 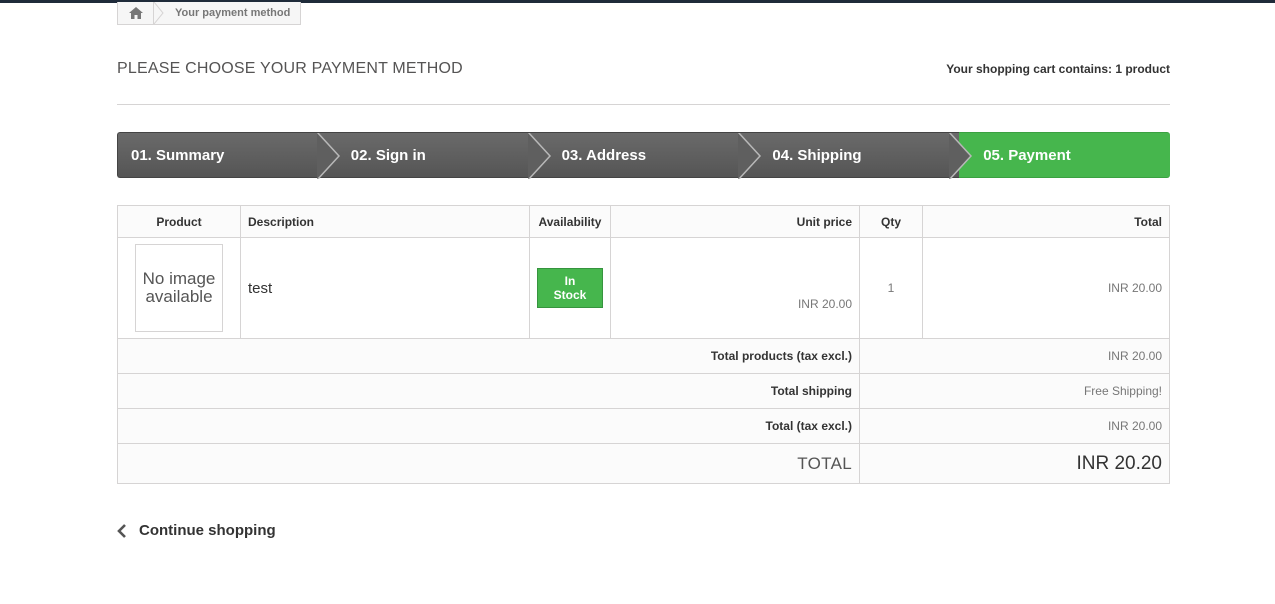 What do you see at coordinates (891, 221) in the screenshot?
I see `header-qty: Qty` at bounding box center [891, 221].